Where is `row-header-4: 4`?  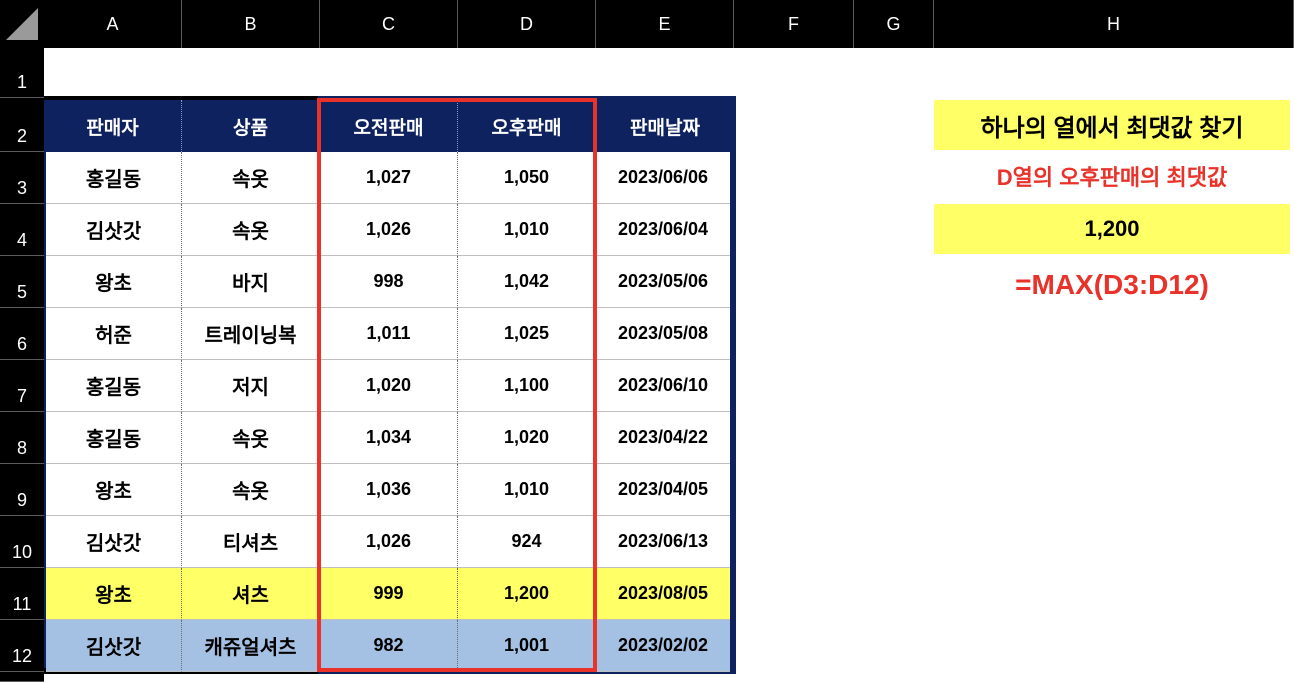 row-header-4: 4 is located at coordinates (22, 230).